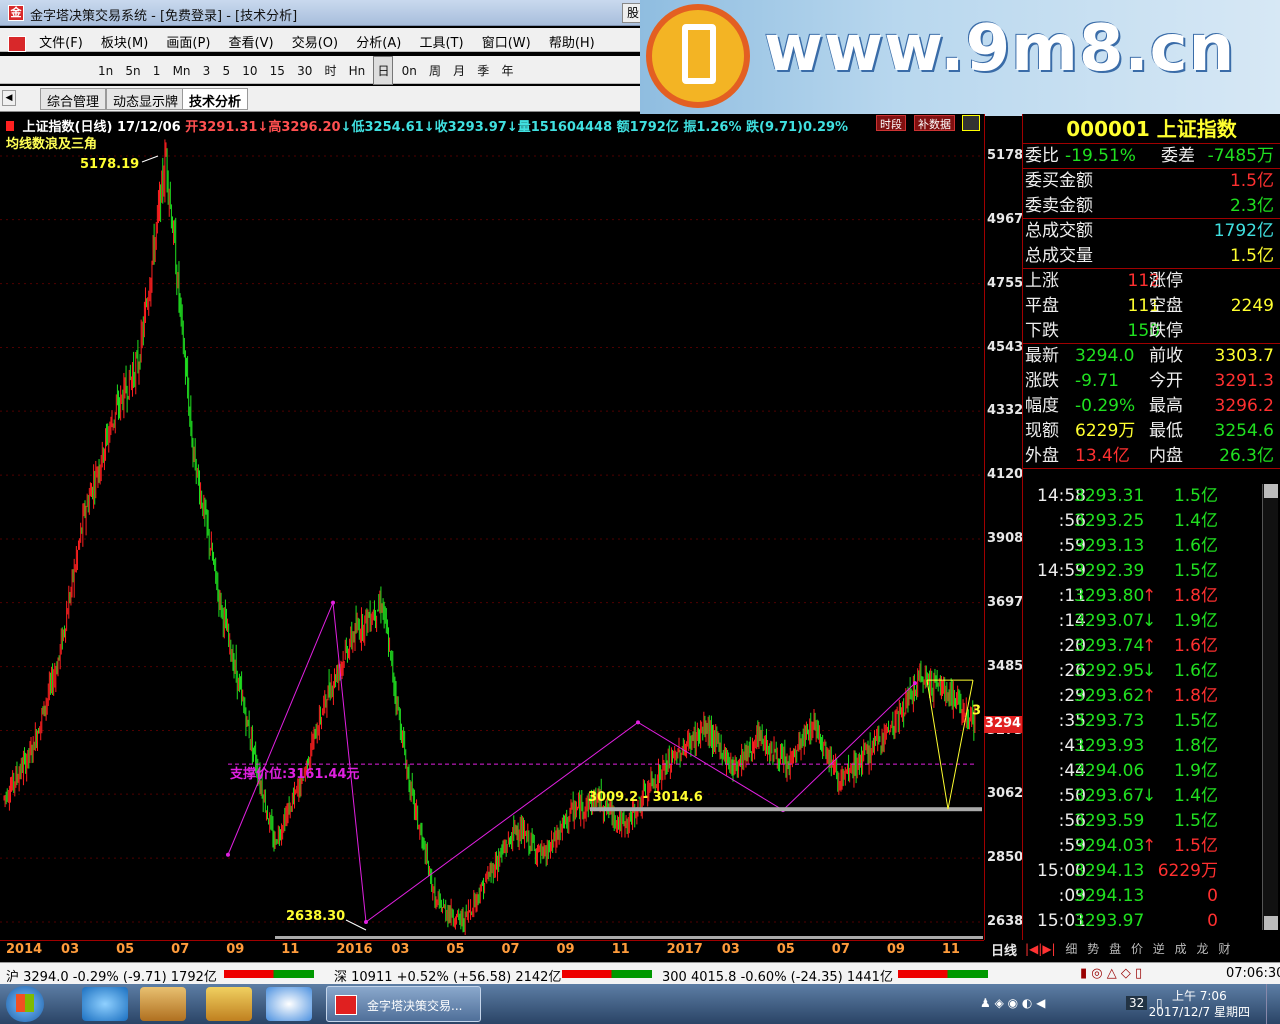  What do you see at coordinates (507, 70) in the screenshot?
I see `period-year: 年` at bounding box center [507, 70].